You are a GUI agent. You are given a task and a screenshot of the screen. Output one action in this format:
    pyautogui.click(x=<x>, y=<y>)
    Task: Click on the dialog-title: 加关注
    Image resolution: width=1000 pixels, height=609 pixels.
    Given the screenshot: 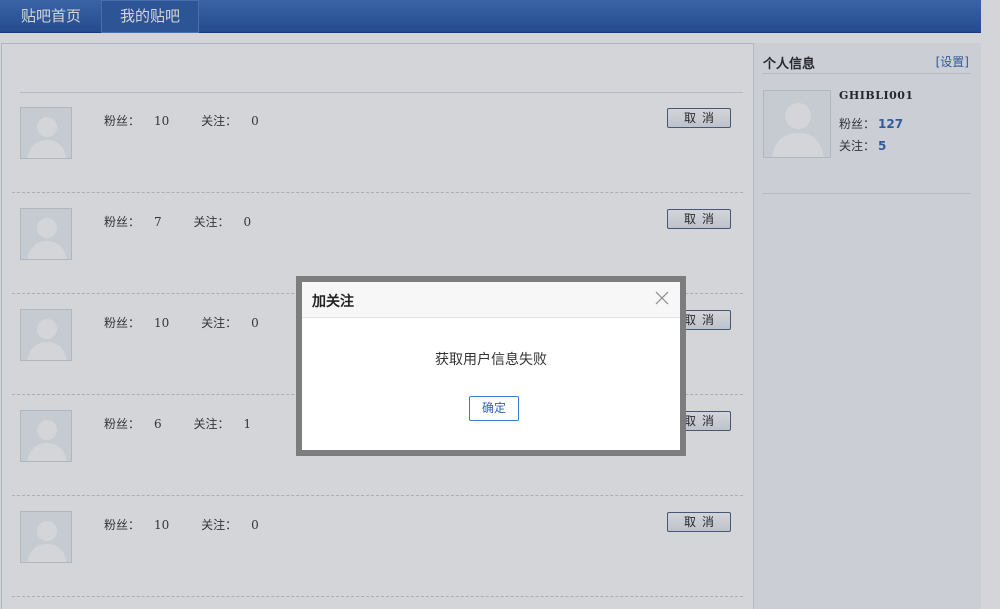 What is the action you would take?
    pyautogui.click(x=333, y=302)
    